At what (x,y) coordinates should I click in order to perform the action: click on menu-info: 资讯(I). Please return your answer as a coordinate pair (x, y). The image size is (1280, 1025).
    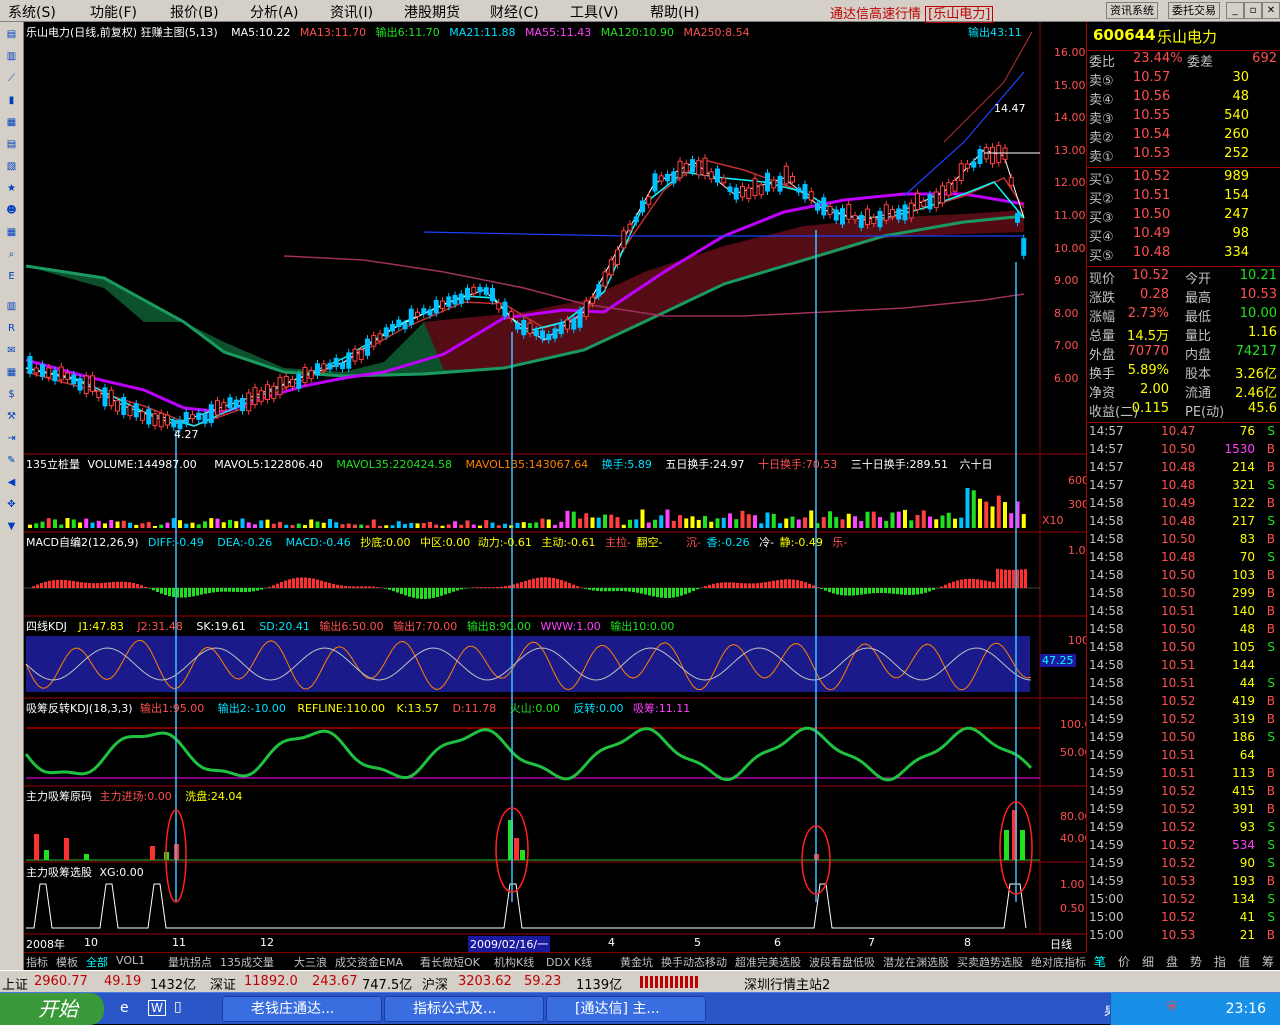
    Looking at the image, I should click on (351, 12).